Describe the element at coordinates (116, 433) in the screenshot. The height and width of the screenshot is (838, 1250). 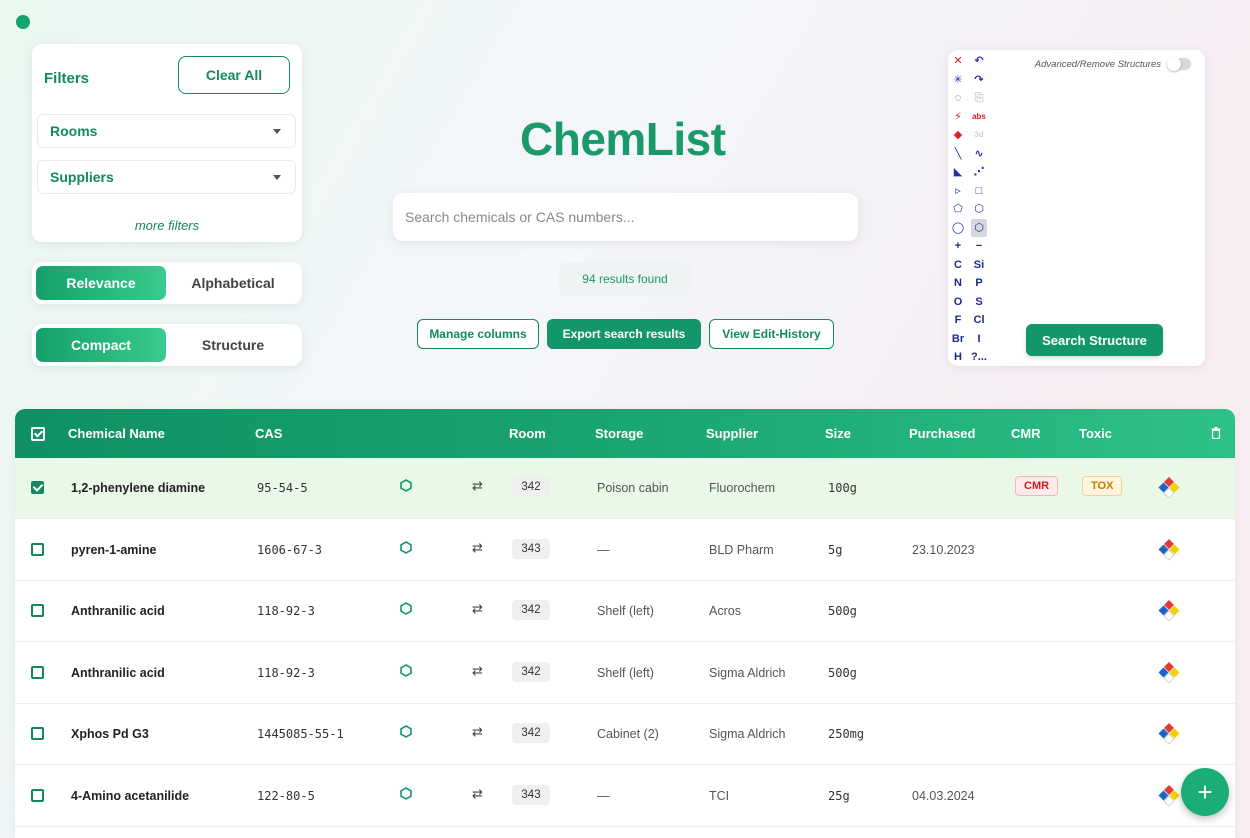
I see `header-name: Chemical Name` at that location.